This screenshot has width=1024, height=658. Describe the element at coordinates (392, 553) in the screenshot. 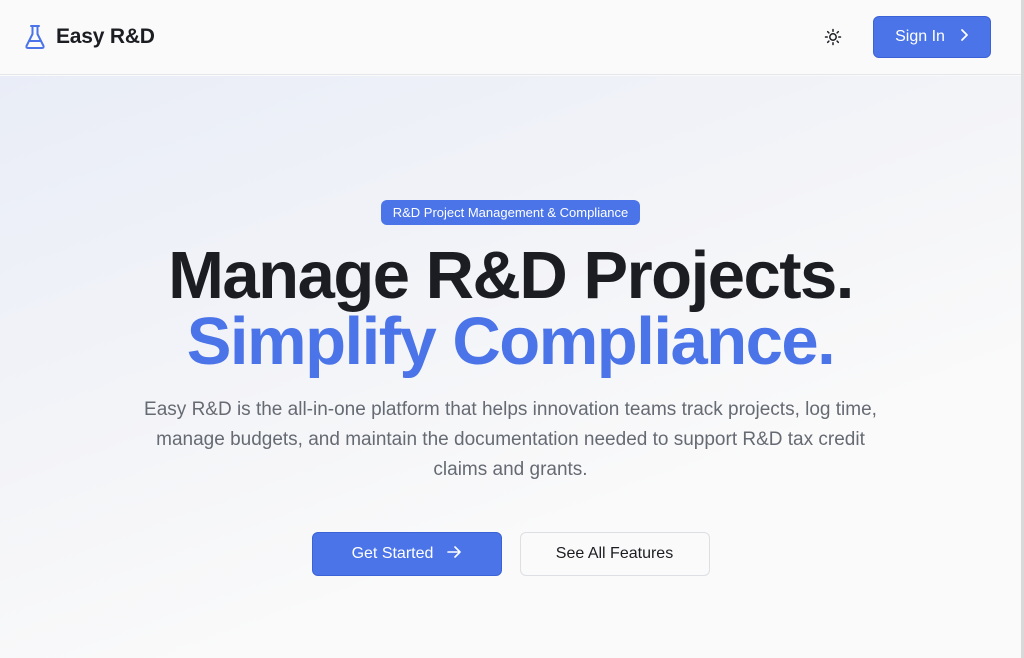

I see `get-started-label: Get Started` at that location.